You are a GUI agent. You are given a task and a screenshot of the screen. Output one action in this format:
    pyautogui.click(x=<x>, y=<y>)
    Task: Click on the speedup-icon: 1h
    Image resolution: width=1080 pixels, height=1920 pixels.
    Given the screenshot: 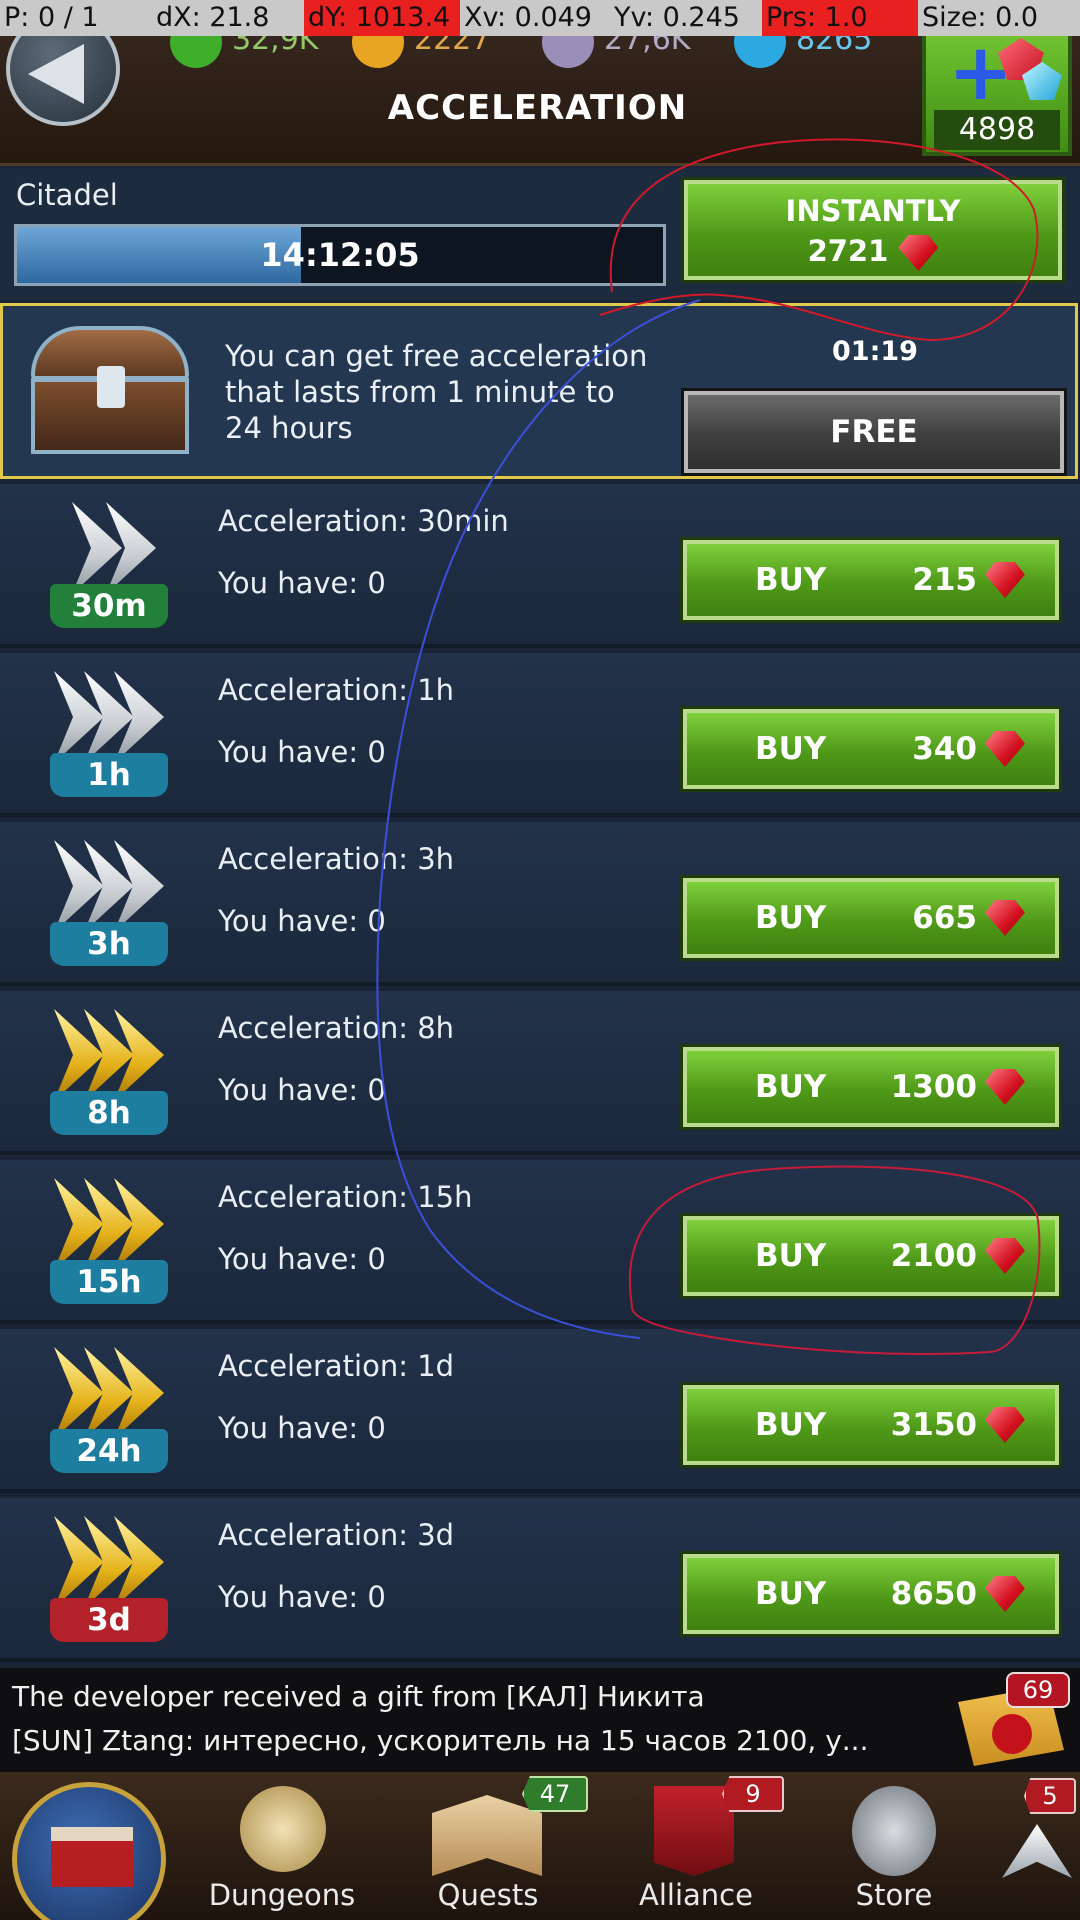 What is the action you would take?
    pyautogui.click(x=110, y=732)
    